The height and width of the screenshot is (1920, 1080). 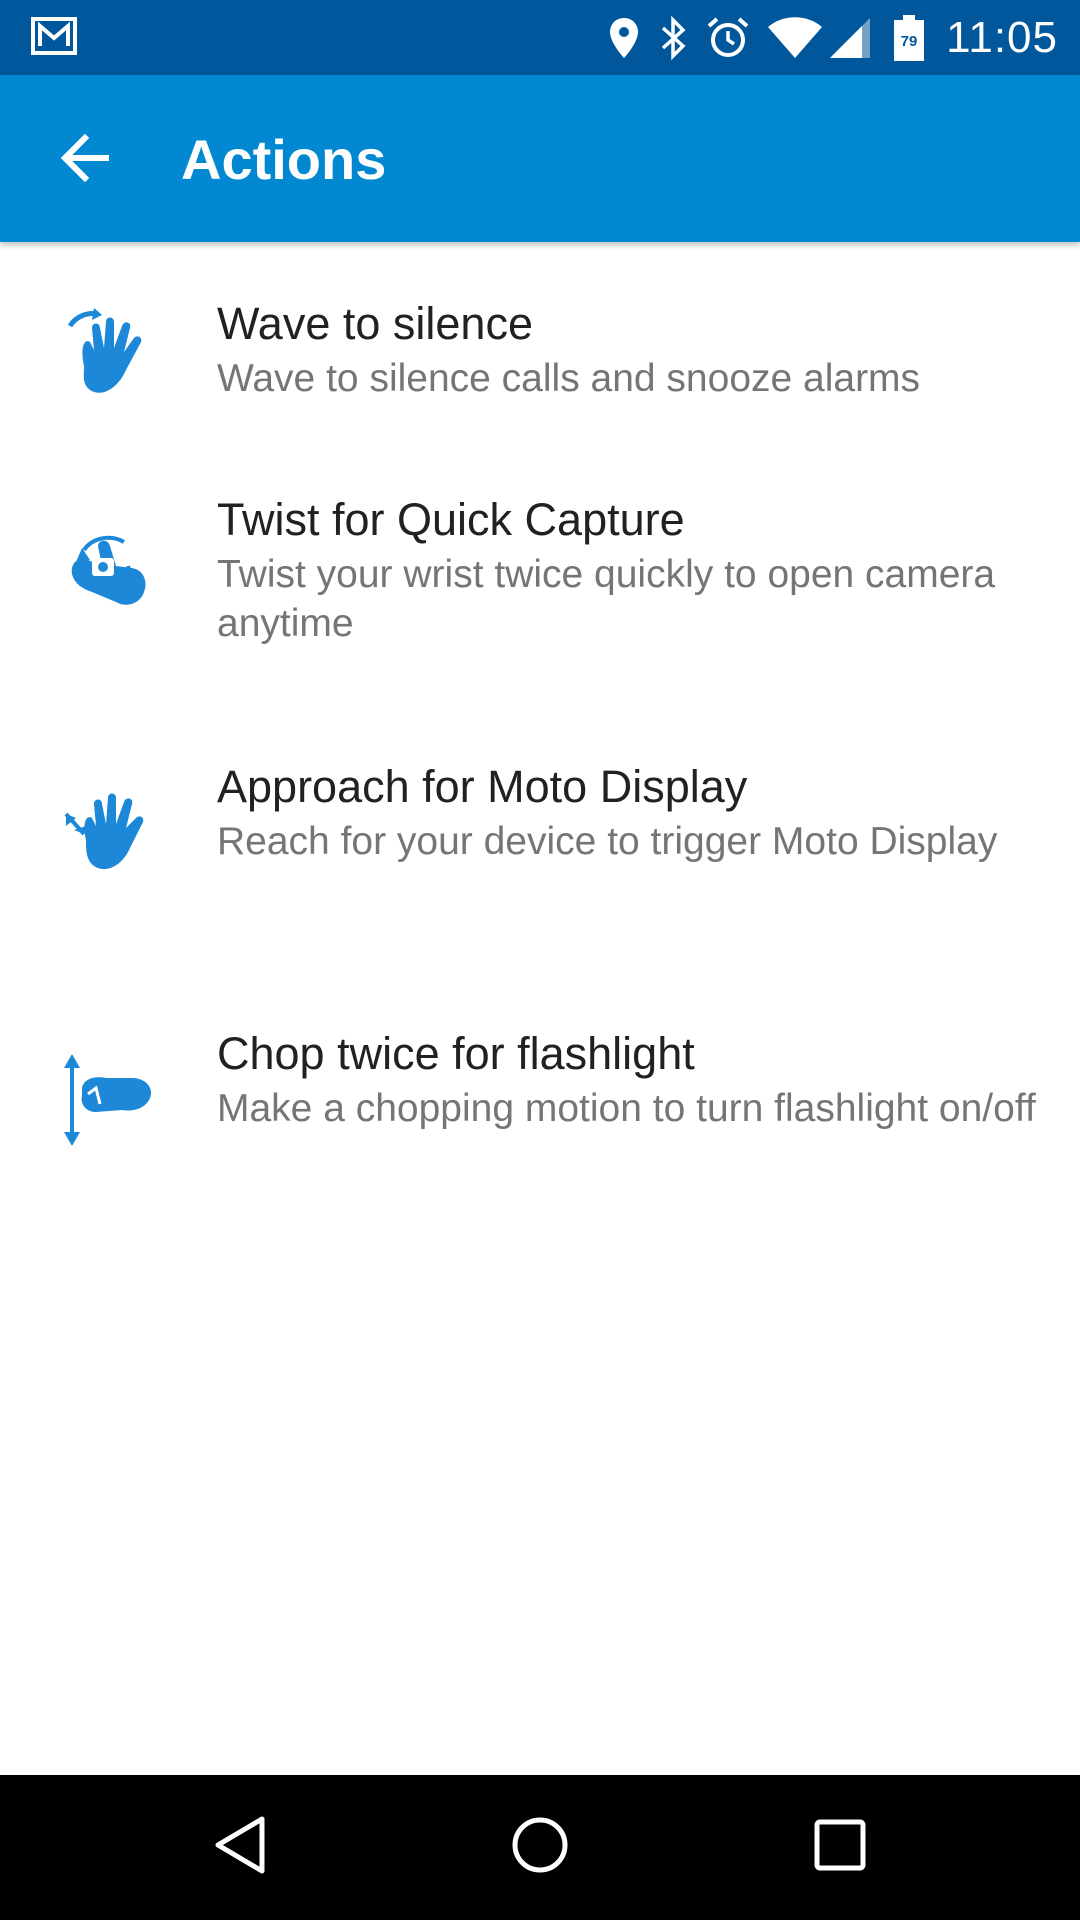 I want to click on approach-hand-icon, so click(x=108, y=832).